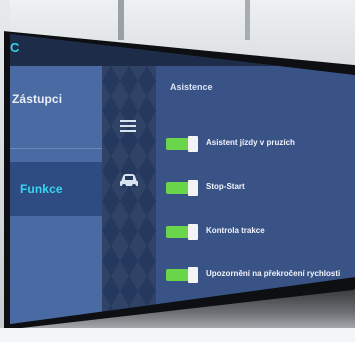 The image size is (355, 342). I want to click on section-title: Asistence, so click(191, 87).